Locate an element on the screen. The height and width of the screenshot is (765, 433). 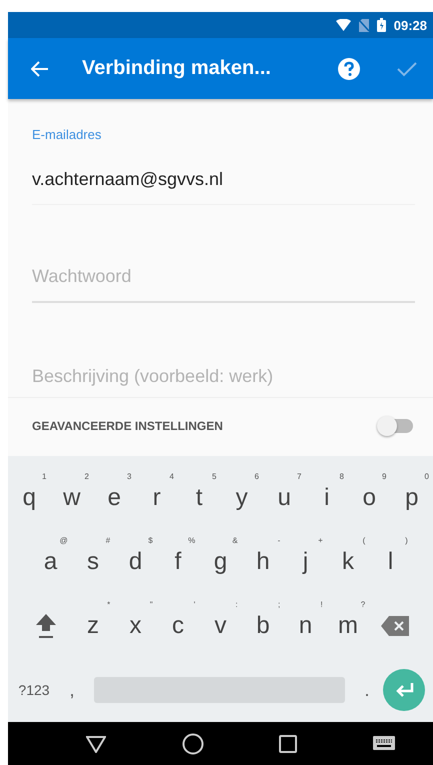
key-hint: 1 is located at coordinates (44, 477).